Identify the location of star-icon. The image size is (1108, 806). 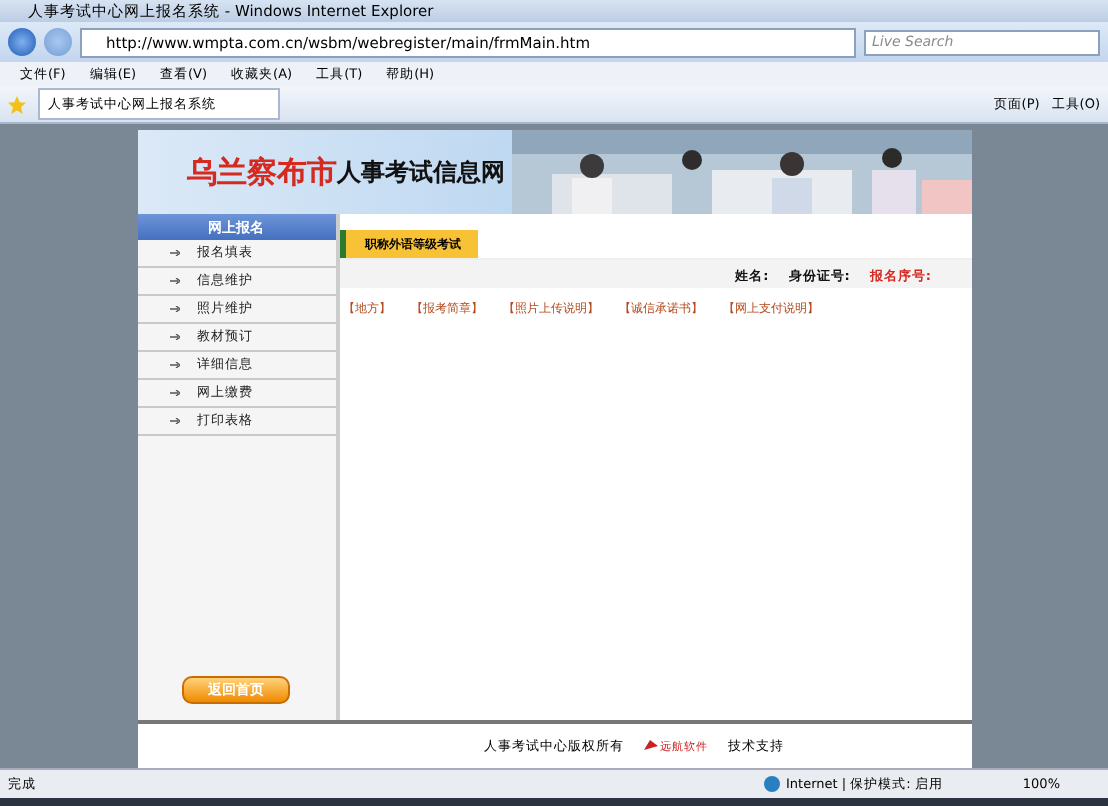
(17, 104).